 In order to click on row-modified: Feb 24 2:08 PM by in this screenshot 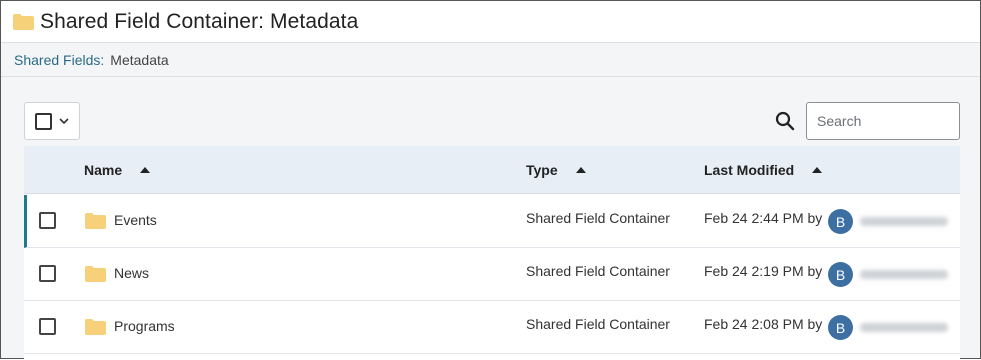, I will do `click(763, 324)`.